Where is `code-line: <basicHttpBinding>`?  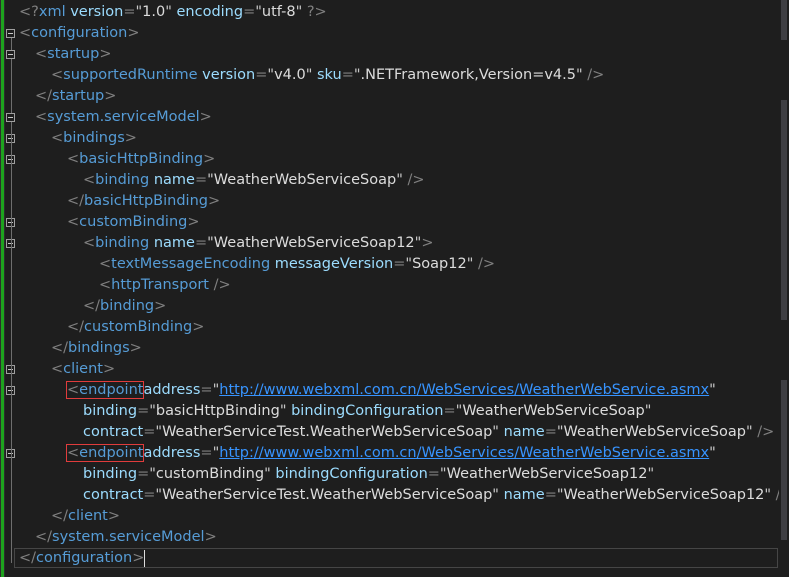
code-line: <basicHttpBinding> is located at coordinates (141, 159).